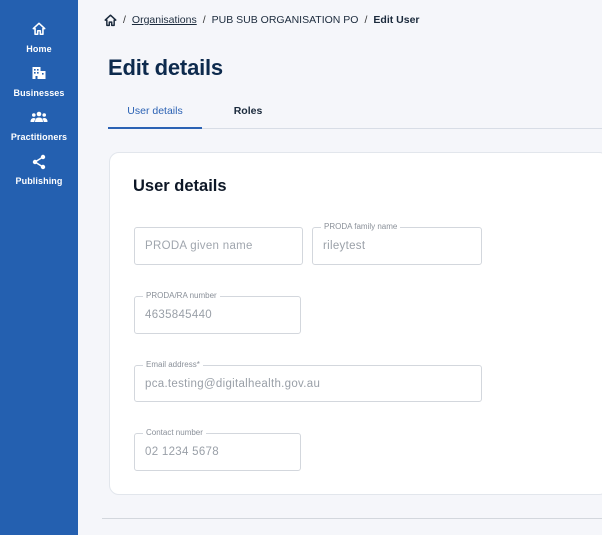 This screenshot has height=535, width=602. I want to click on email-value: pca.testing@digitalhealth.gov.au, so click(233, 383).